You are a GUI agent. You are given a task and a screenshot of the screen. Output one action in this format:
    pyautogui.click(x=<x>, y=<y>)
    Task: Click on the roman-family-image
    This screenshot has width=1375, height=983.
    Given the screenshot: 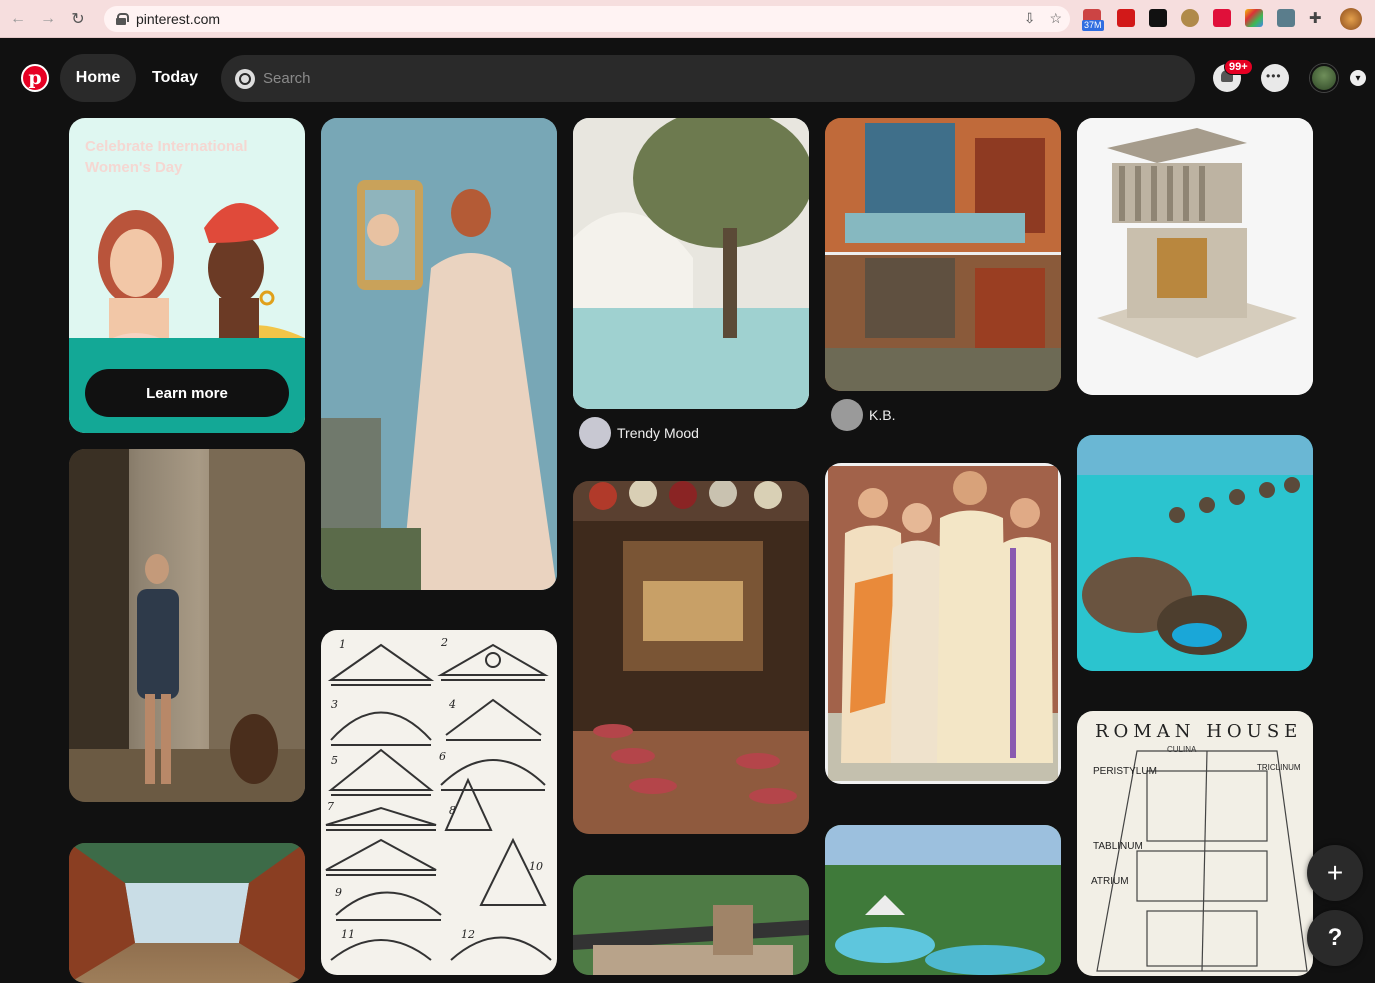 What is the action you would take?
    pyautogui.click(x=943, y=623)
    